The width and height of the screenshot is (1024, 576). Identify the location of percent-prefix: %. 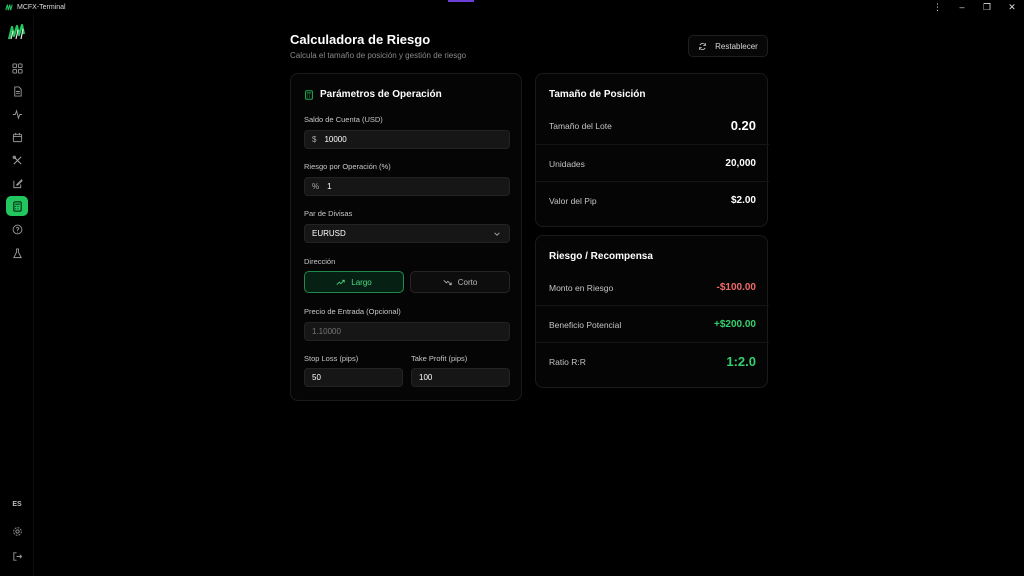
(316, 186).